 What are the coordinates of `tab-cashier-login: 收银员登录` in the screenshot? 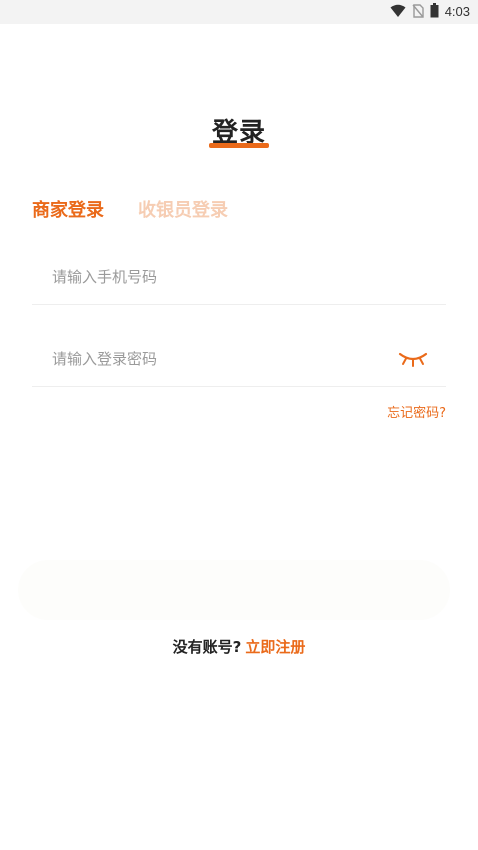 It's located at (183, 209).